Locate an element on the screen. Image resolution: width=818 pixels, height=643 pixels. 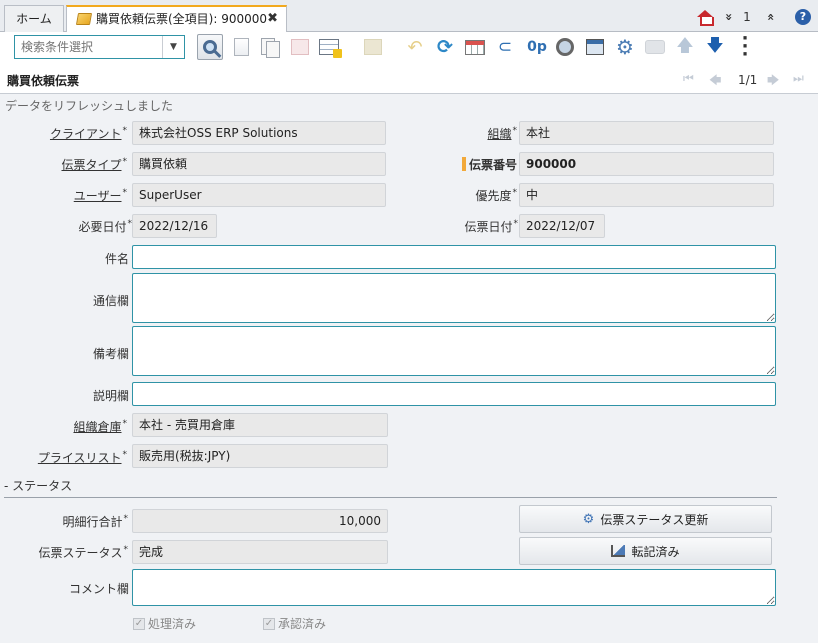
posted-button: 転記済み is located at coordinates (645, 551).